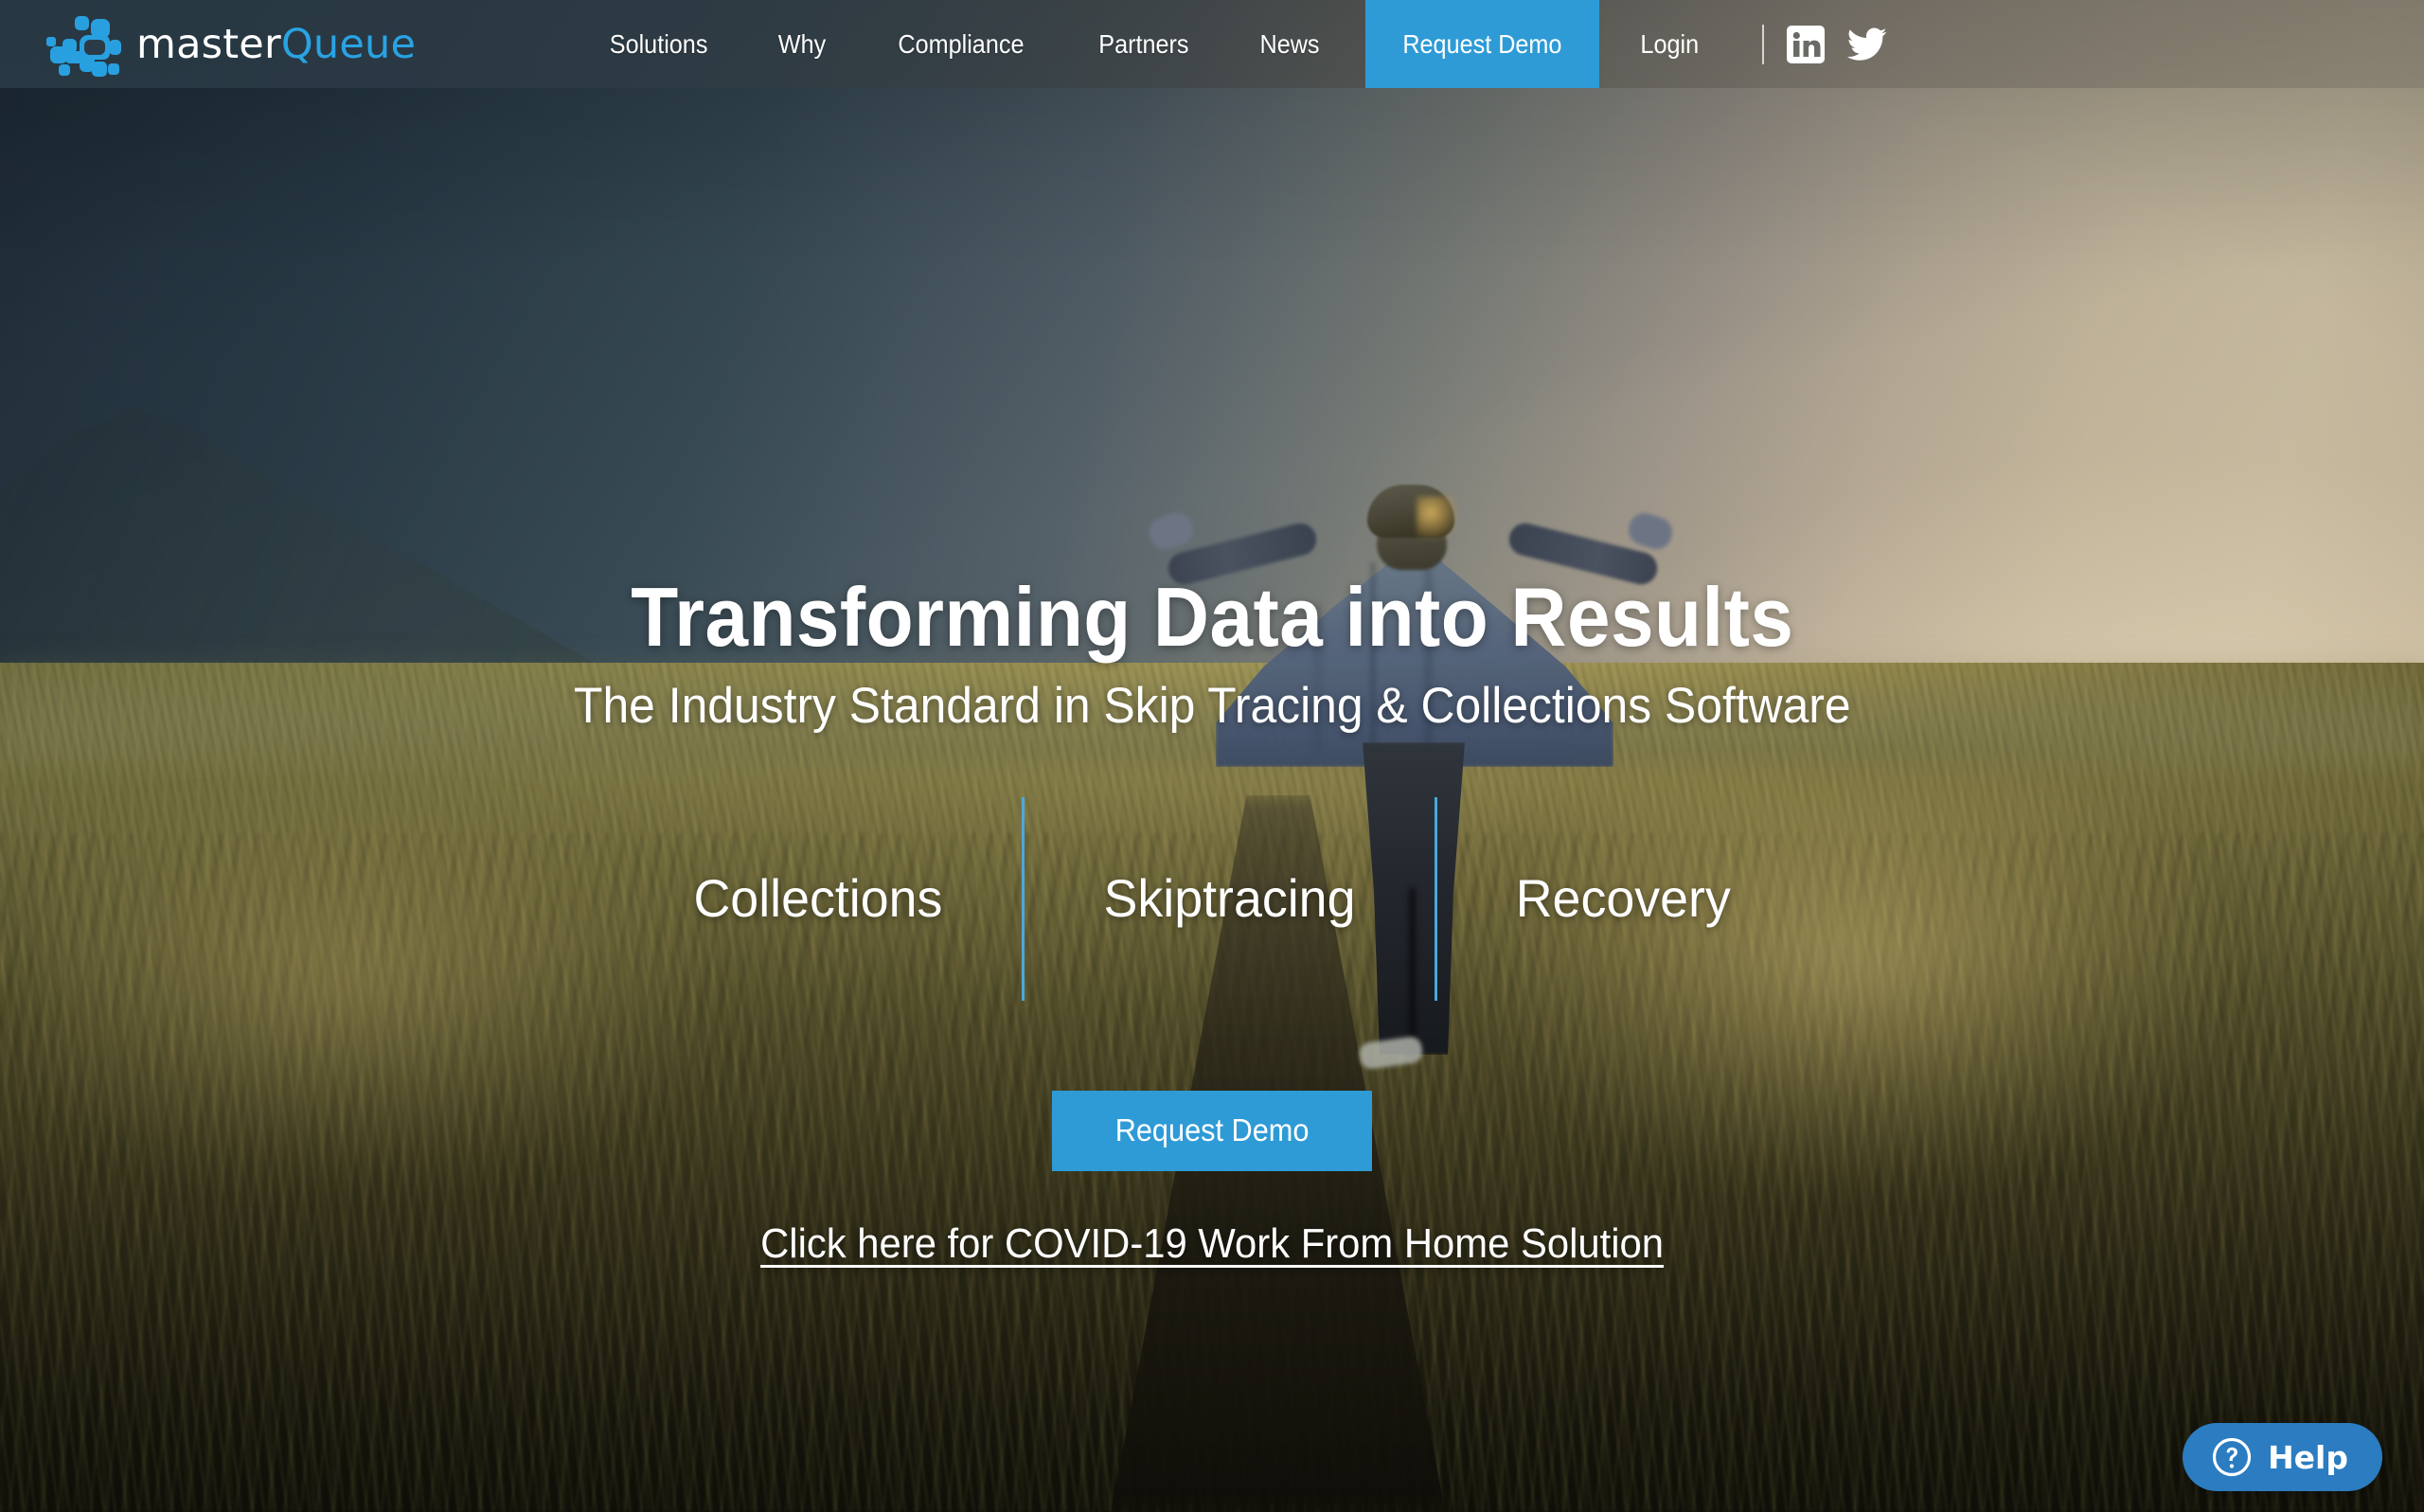 This screenshot has height=1512, width=2424. What do you see at coordinates (1289, 44) in the screenshot?
I see `nav-item-news: News` at bounding box center [1289, 44].